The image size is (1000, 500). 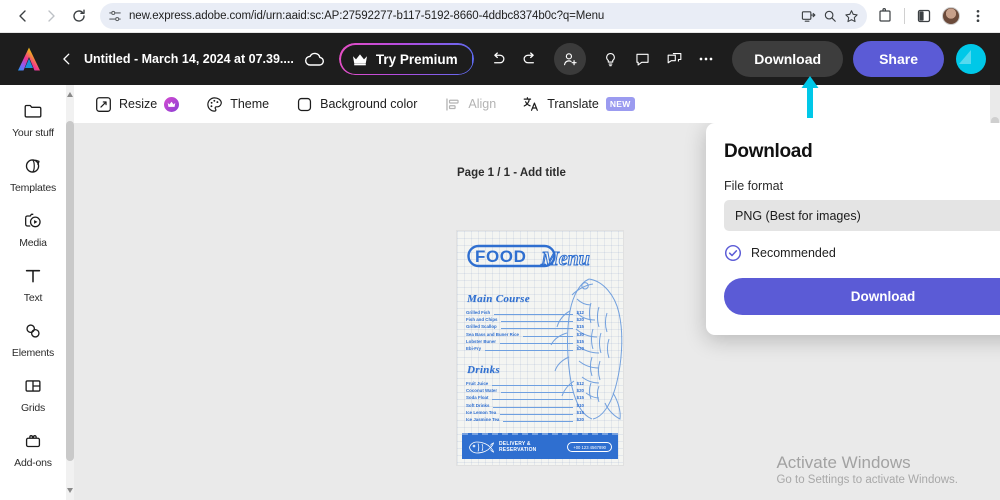 I want to click on back-chevron-icon, so click(x=67, y=59).